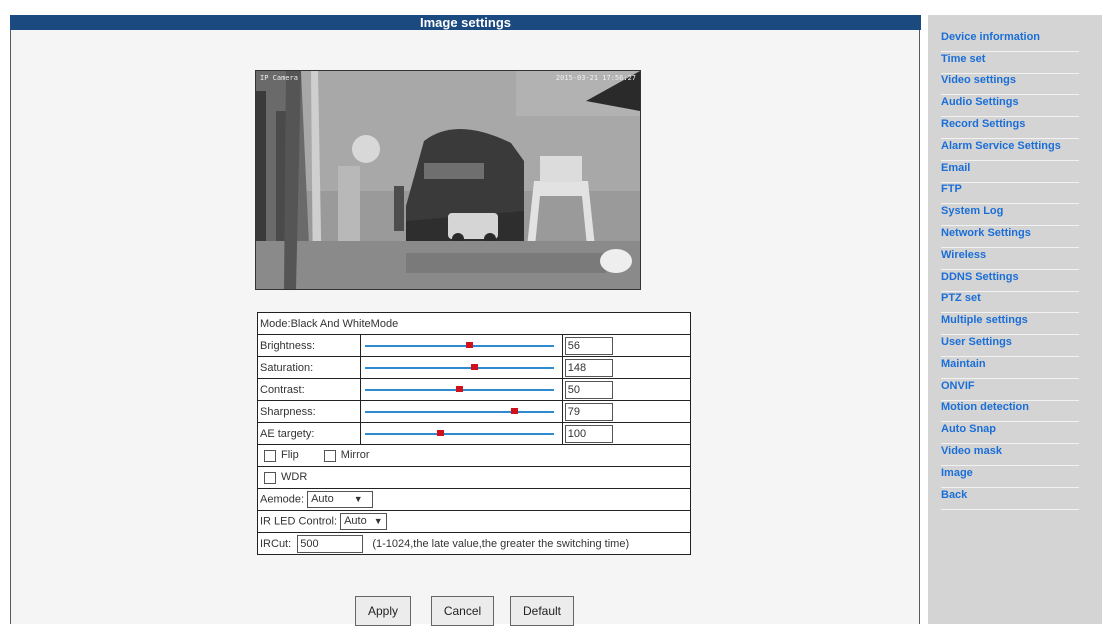  I want to click on ir-led-select: Auto ▼, so click(363, 521).